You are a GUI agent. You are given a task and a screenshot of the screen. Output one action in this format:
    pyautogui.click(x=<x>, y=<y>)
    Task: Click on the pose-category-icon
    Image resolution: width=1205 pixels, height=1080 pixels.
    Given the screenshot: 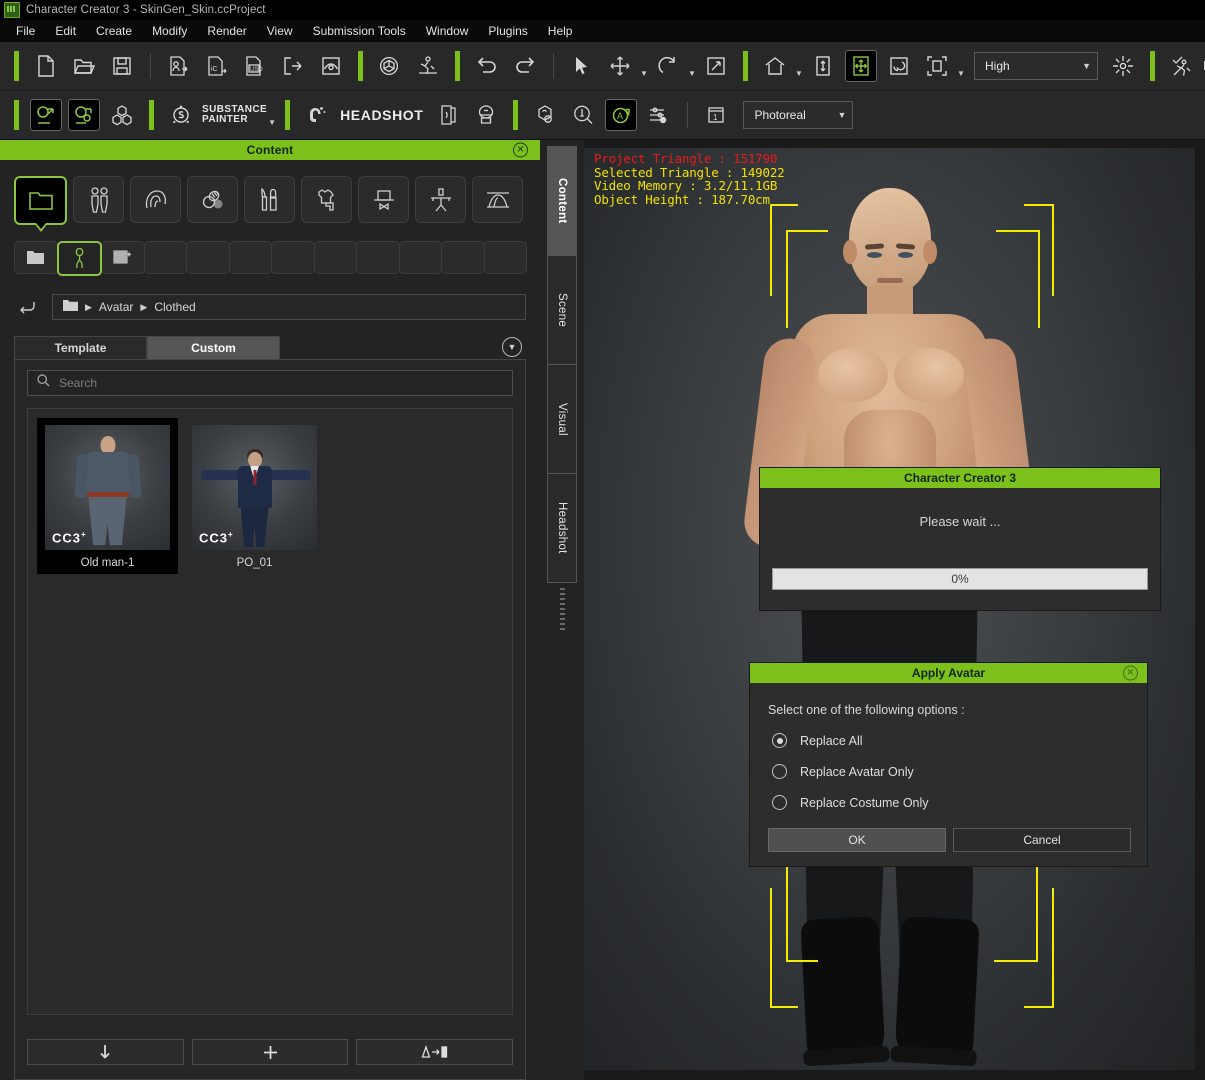 What is the action you would take?
    pyautogui.click(x=440, y=199)
    